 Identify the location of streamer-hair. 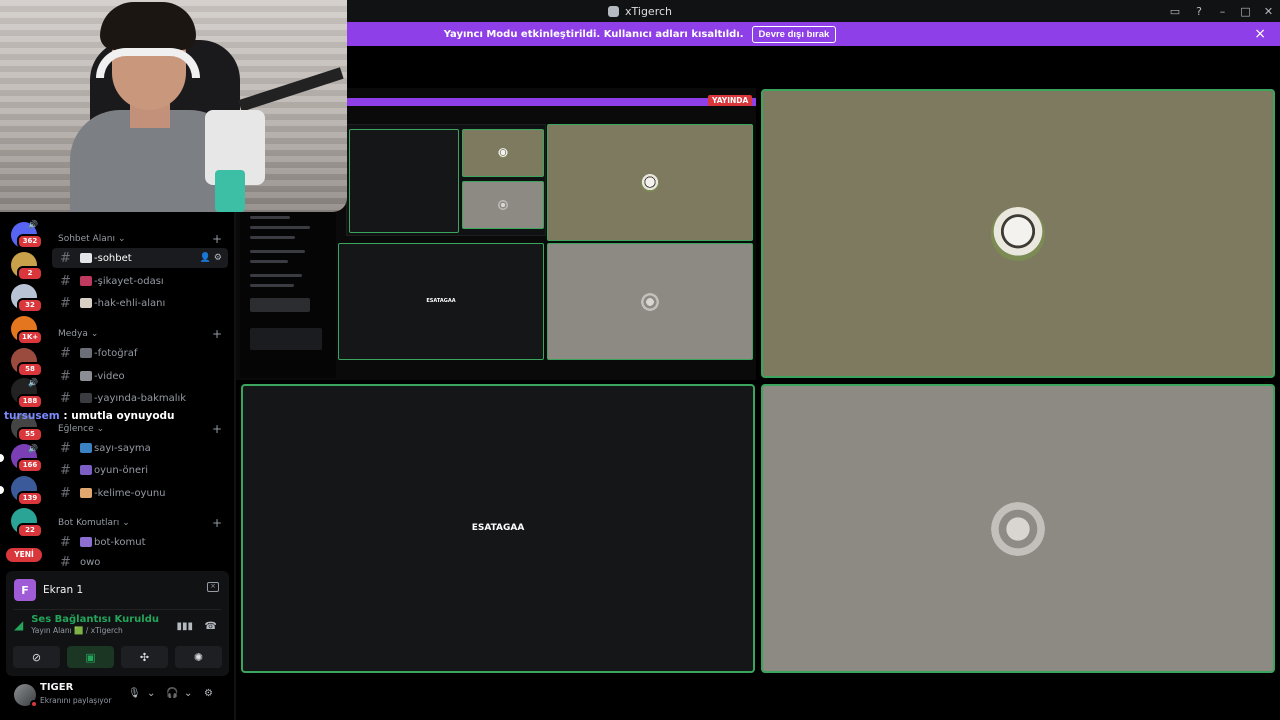
(148, 26).